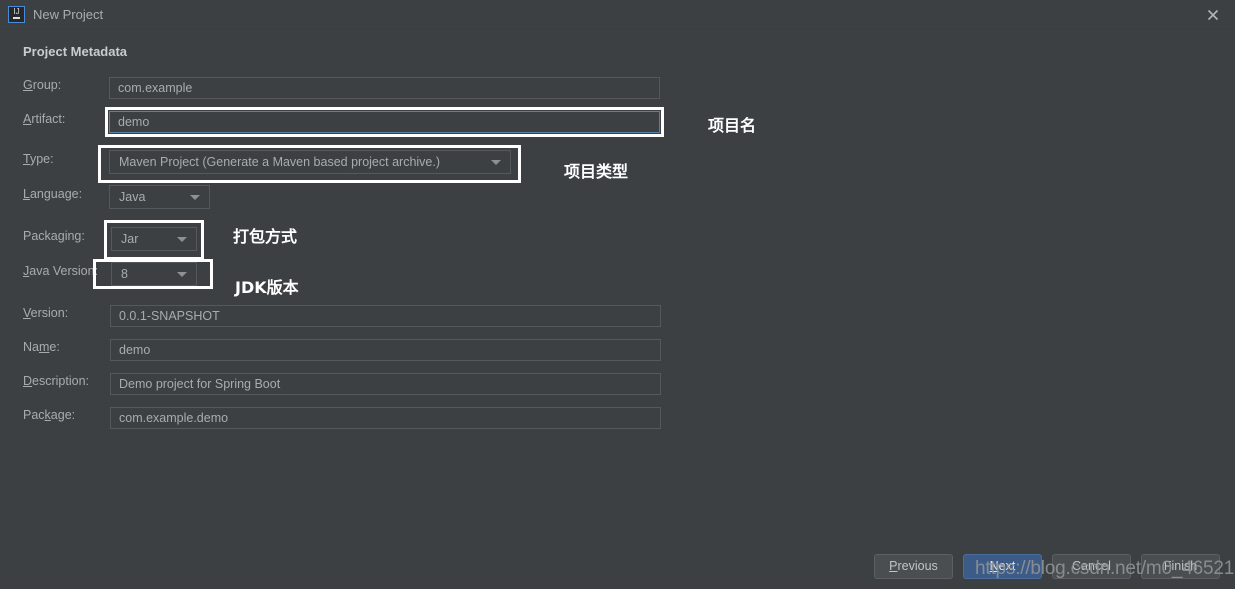  I want to click on group-input: com.example, so click(384, 88).